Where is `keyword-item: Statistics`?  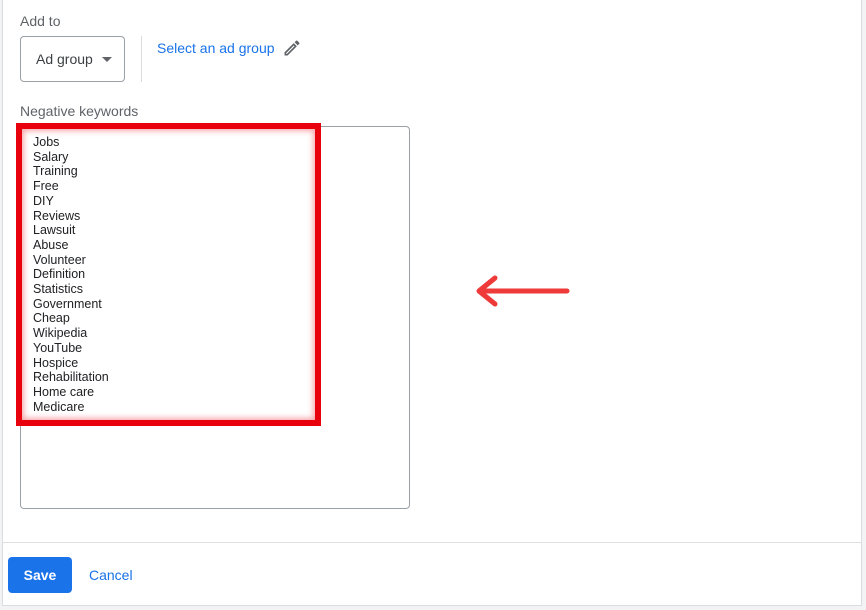 keyword-item: Statistics is located at coordinates (58, 289).